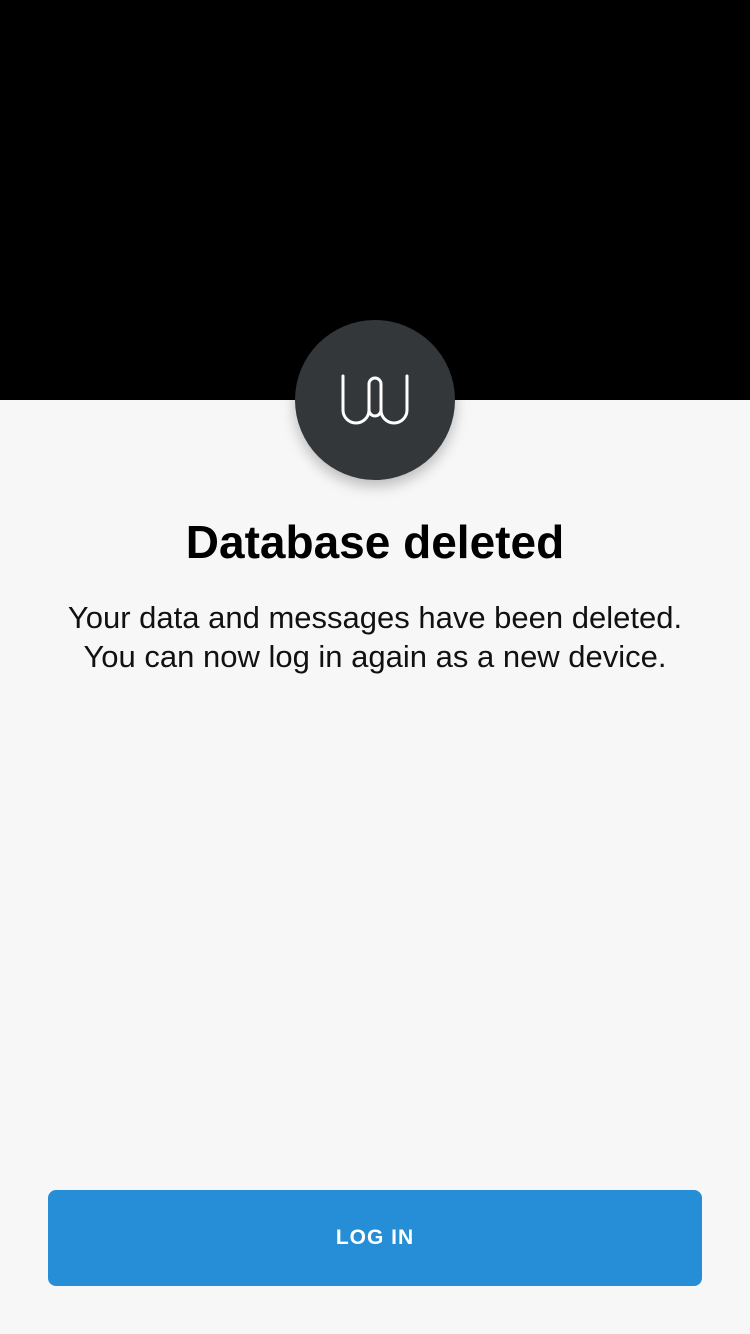 This screenshot has width=750, height=1334. I want to click on login-button: LOG IN, so click(375, 1238).